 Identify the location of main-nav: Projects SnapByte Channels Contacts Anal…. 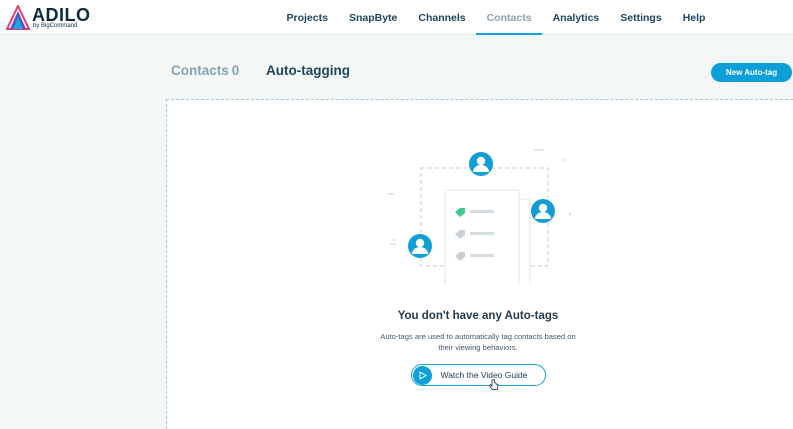
(496, 17).